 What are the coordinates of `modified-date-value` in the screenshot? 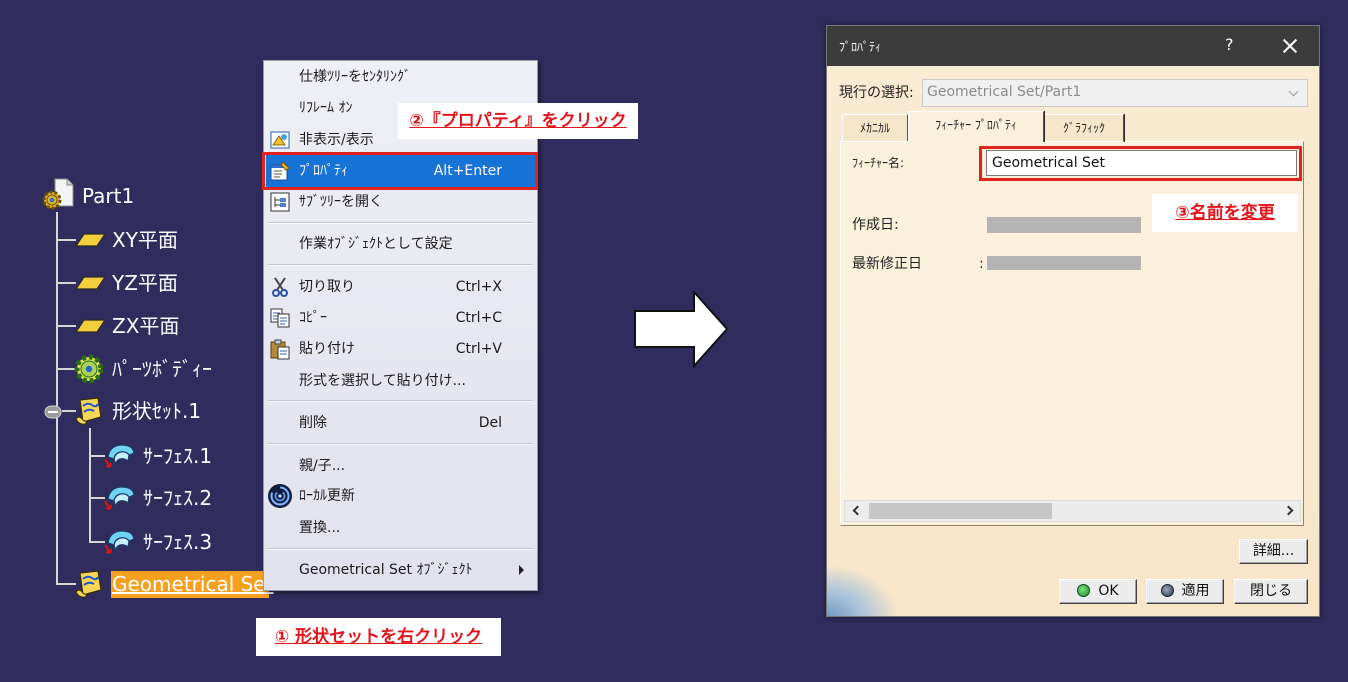 It's located at (1064, 263).